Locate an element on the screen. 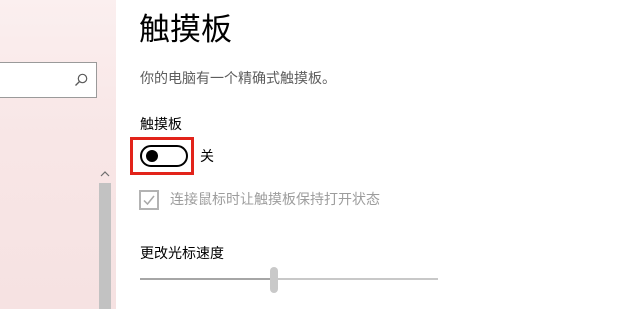 This screenshot has height=309, width=620. checkmark-icon is located at coordinates (149, 200).